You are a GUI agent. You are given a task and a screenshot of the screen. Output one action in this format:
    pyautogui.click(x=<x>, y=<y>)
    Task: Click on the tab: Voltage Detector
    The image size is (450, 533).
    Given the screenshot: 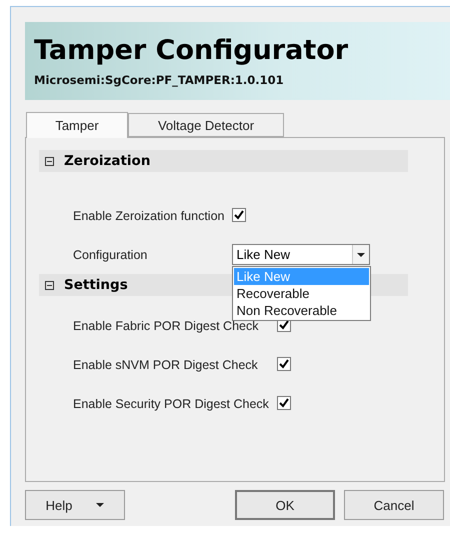 What is the action you would take?
    pyautogui.click(x=206, y=125)
    